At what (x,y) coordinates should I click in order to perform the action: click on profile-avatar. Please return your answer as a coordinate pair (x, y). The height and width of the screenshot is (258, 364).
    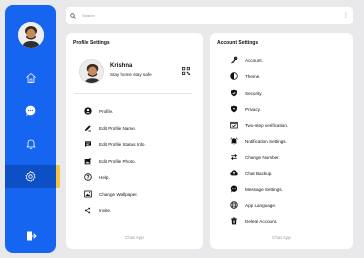
    Looking at the image, I should click on (91, 71).